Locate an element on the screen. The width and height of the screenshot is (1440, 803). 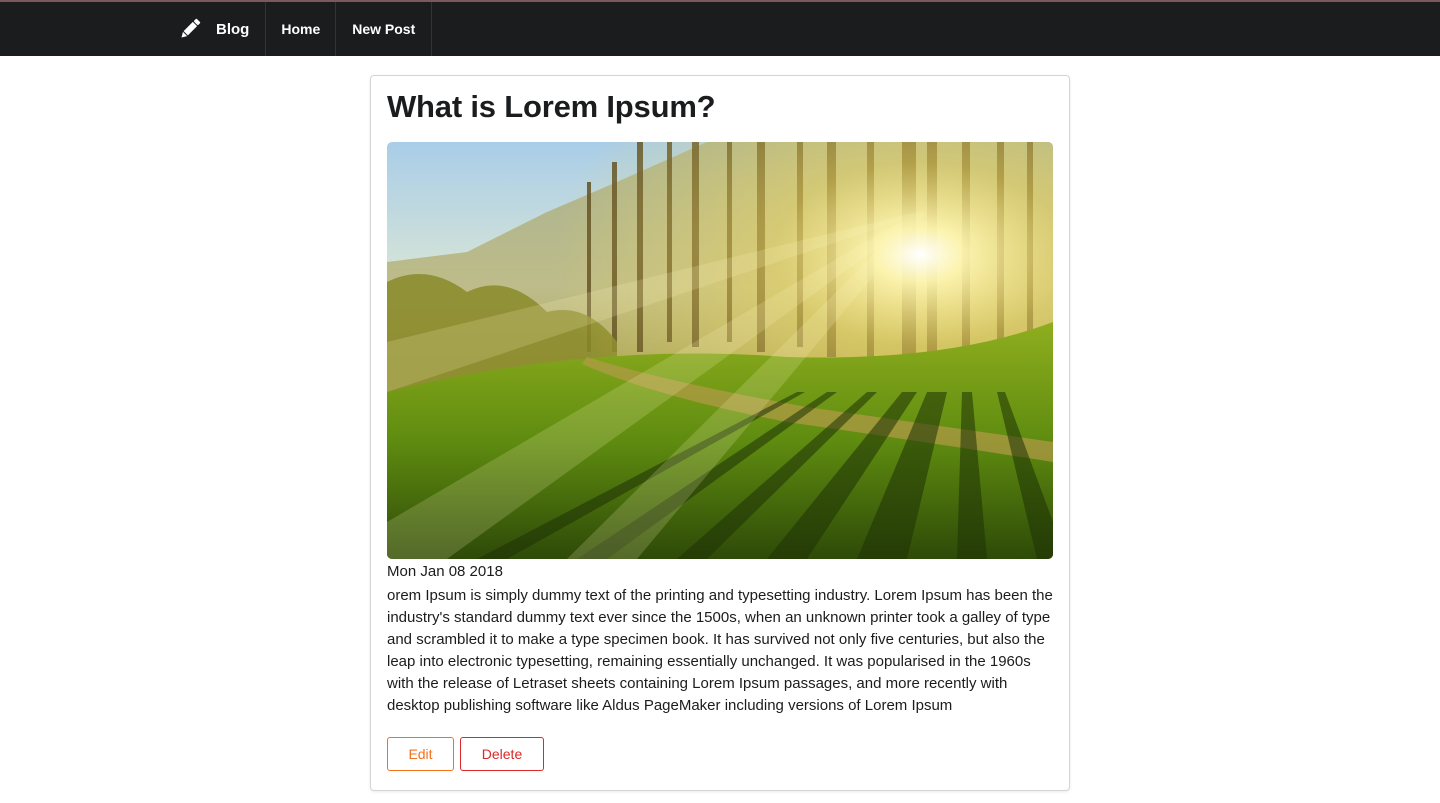
edit-button: Edit is located at coordinates (420, 754).